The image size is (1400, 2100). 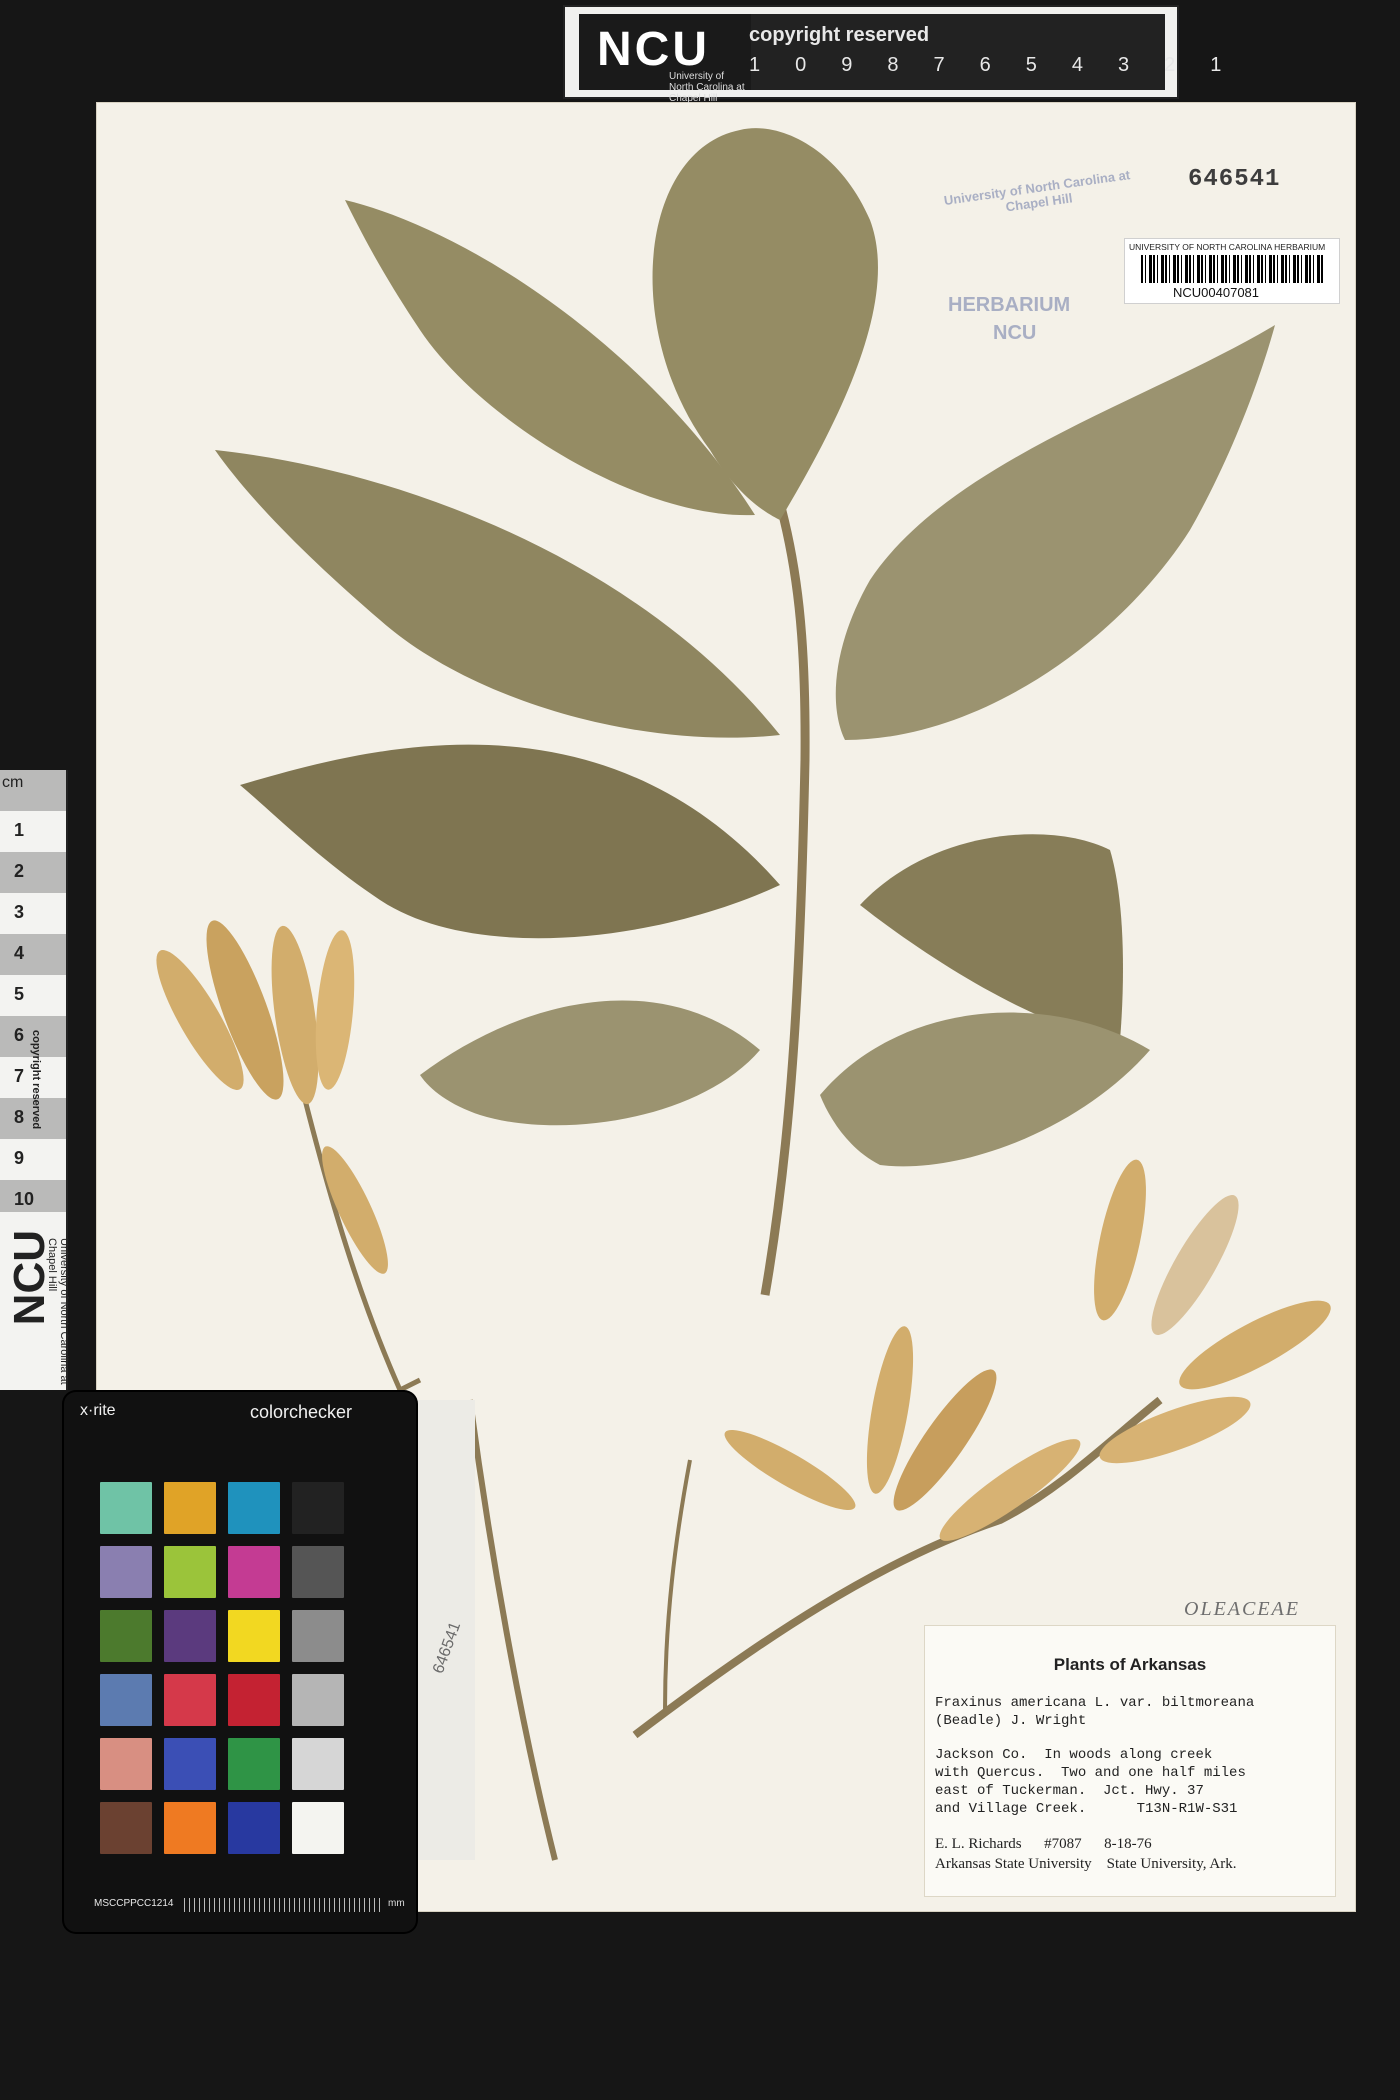 What do you see at coordinates (677, 1585) in the screenshot?
I see `samara-branch` at bounding box center [677, 1585].